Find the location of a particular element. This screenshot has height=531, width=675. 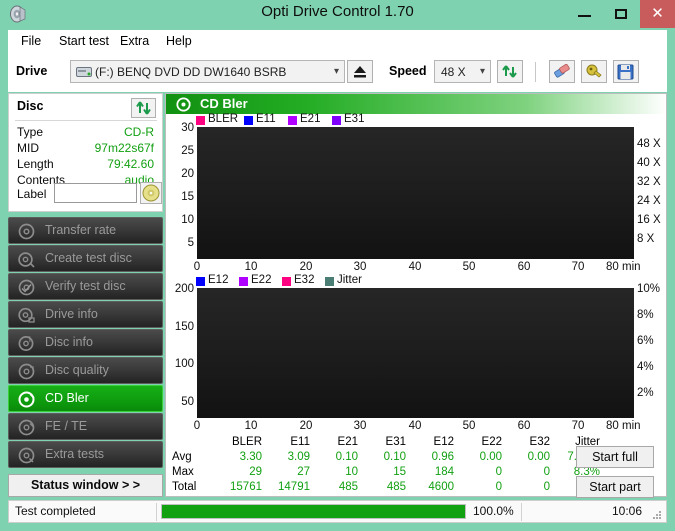

legend-label-e31: E31 is located at coordinates (354, 119).